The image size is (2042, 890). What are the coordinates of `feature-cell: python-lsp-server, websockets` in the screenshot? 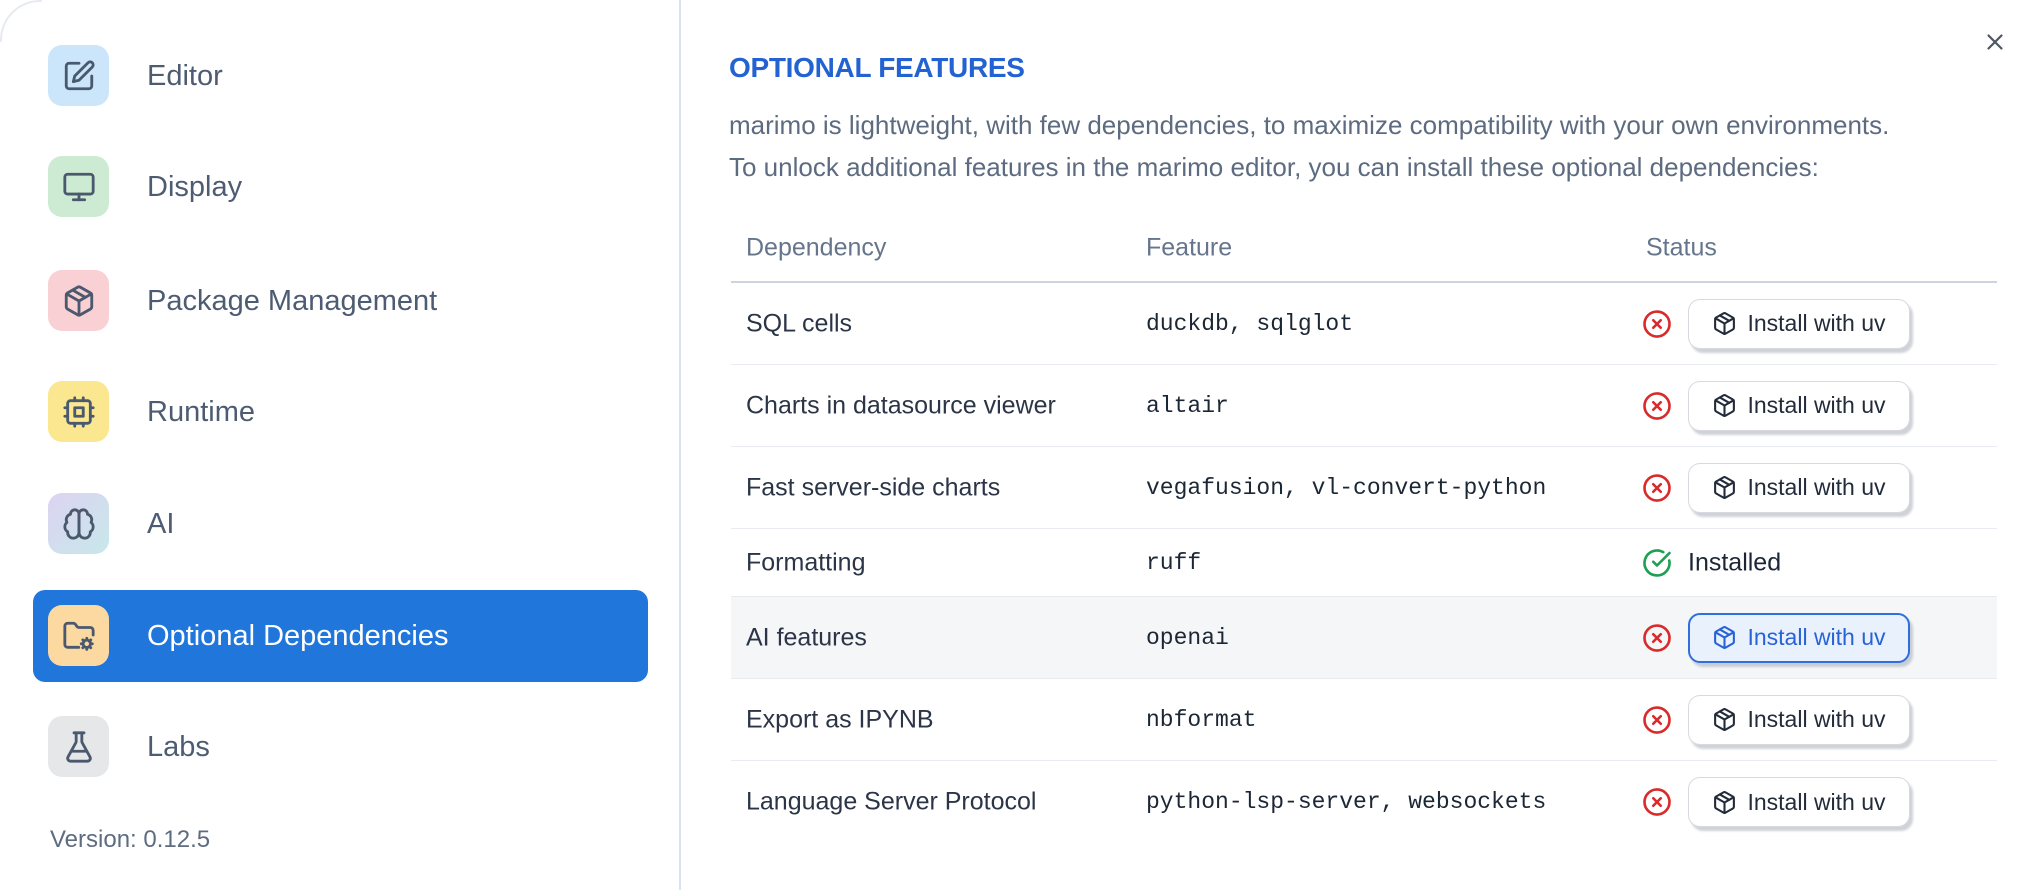 It's located at (1346, 802).